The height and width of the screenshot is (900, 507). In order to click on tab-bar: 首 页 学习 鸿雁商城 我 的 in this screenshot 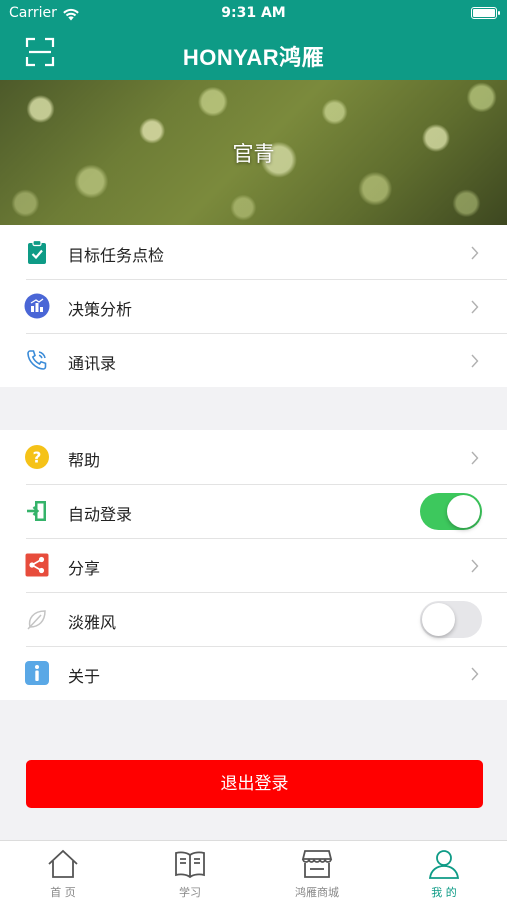, I will do `click(253, 870)`.